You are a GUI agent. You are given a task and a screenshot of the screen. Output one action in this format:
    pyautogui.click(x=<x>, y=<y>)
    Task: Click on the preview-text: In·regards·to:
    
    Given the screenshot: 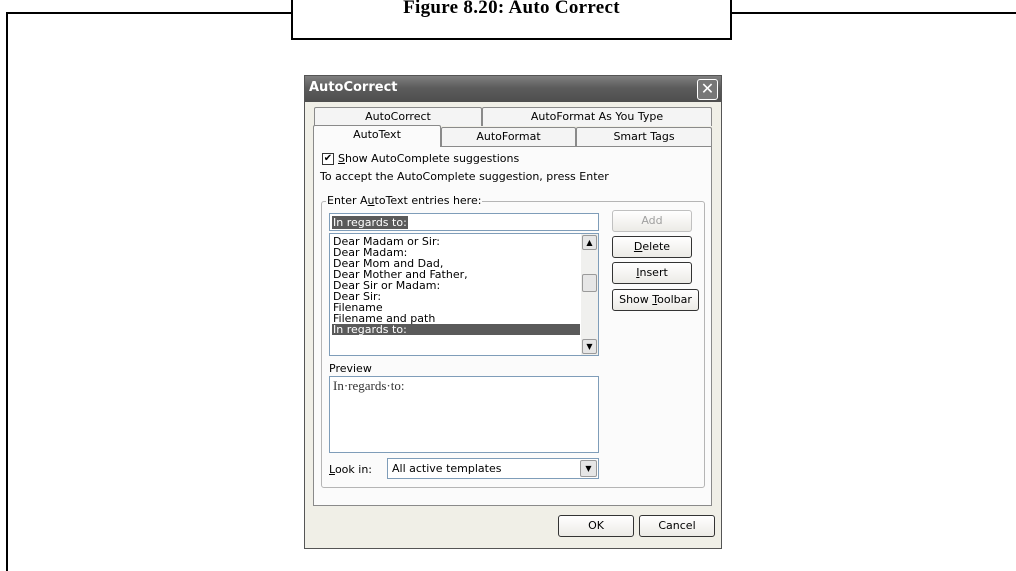 What is the action you would take?
    pyautogui.click(x=369, y=385)
    